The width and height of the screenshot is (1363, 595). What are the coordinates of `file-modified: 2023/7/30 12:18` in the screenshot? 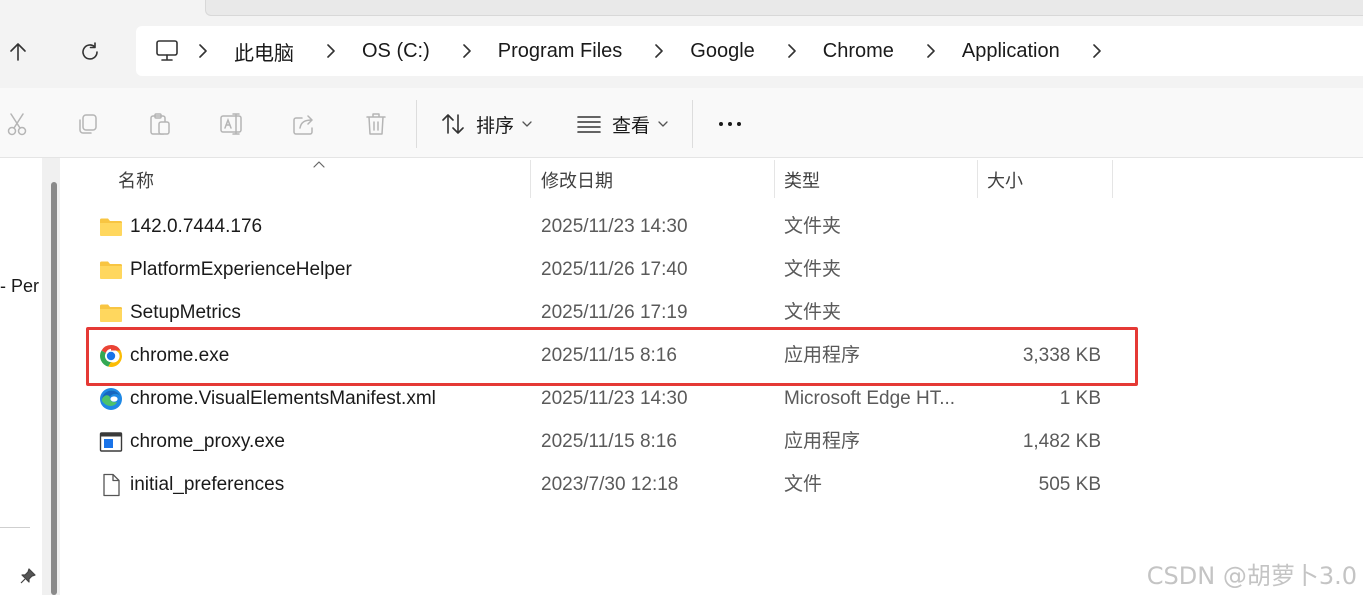 It's located at (610, 484).